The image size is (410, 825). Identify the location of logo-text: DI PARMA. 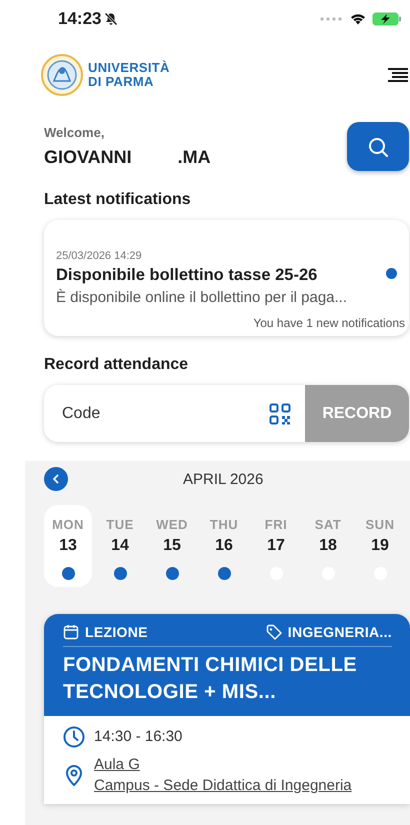
(121, 82).